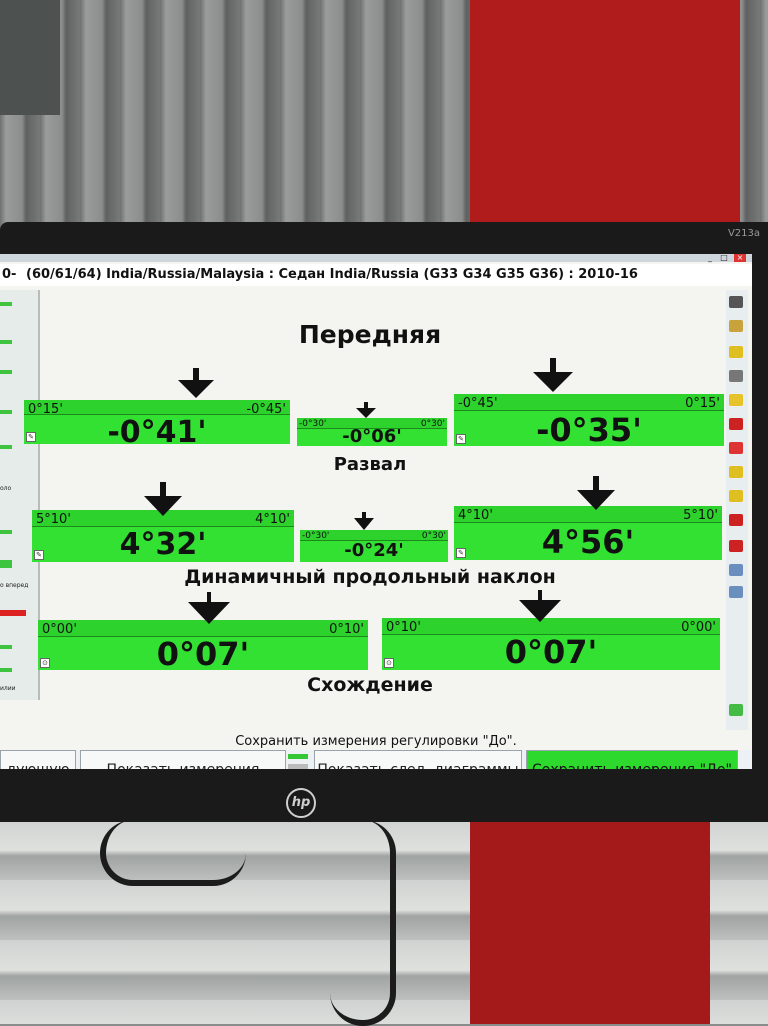 Image resolution: width=768 pixels, height=1026 pixels. What do you see at coordinates (605, 115) in the screenshot?
I see `red-column` at bounding box center [605, 115].